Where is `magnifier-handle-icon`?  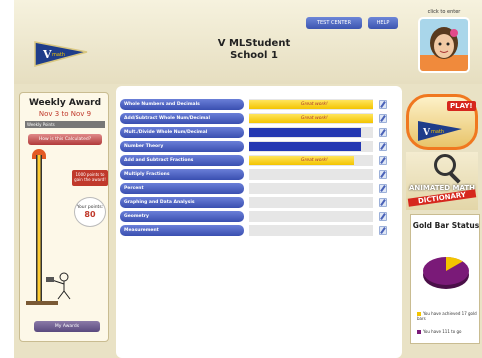 magnifier-handle-icon is located at coordinates (455, 178).